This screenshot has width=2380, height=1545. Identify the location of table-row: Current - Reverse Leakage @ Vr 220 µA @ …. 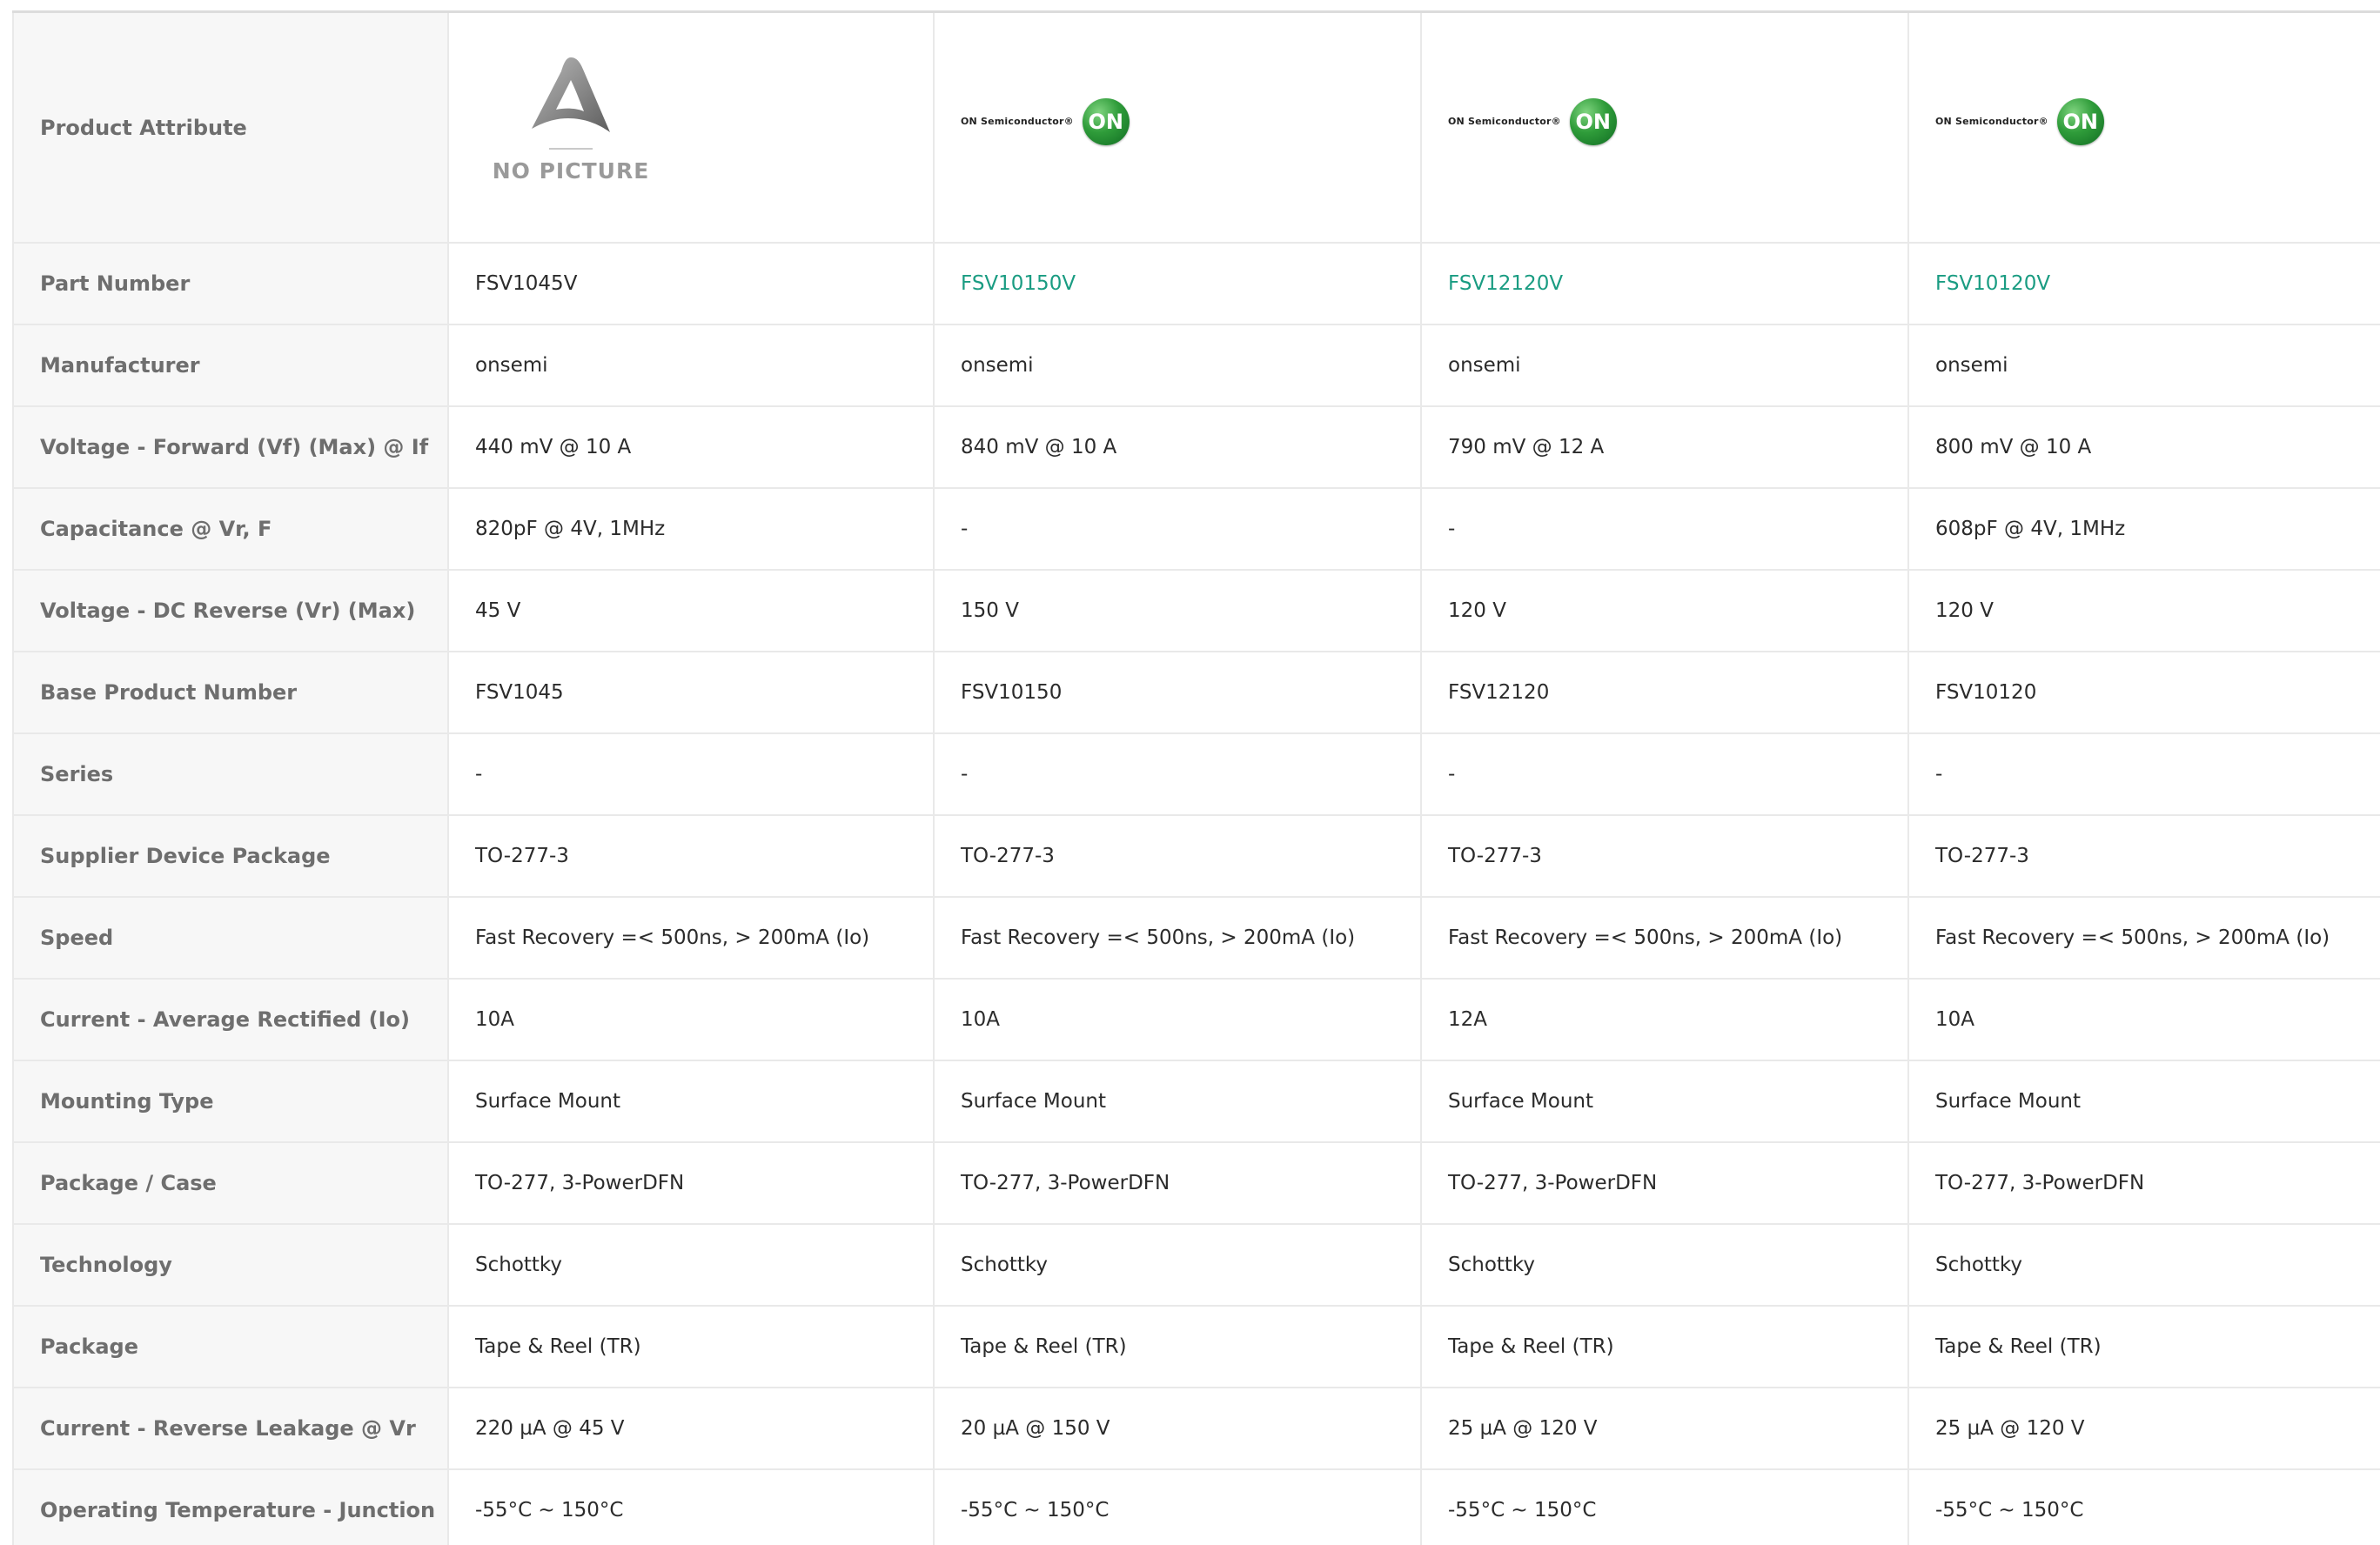
(1196, 1429).